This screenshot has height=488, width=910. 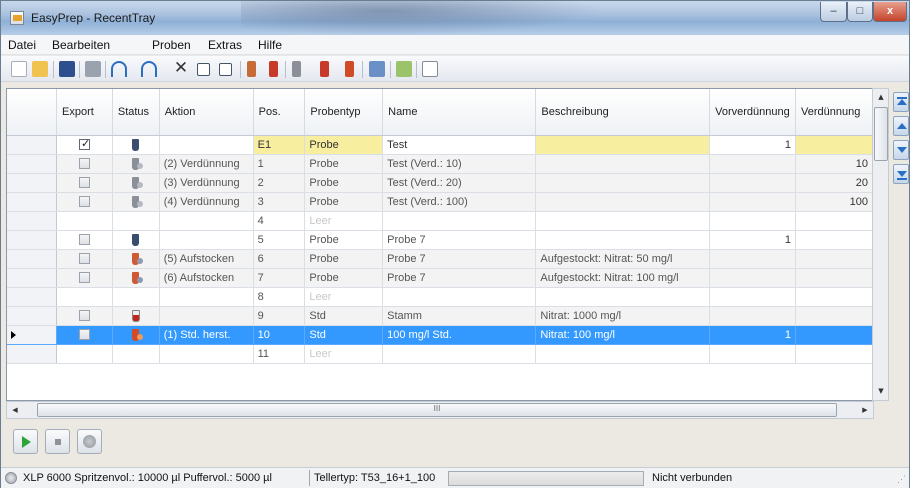 What do you see at coordinates (324, 69) in the screenshot?
I see `spike-dropdown-icon` at bounding box center [324, 69].